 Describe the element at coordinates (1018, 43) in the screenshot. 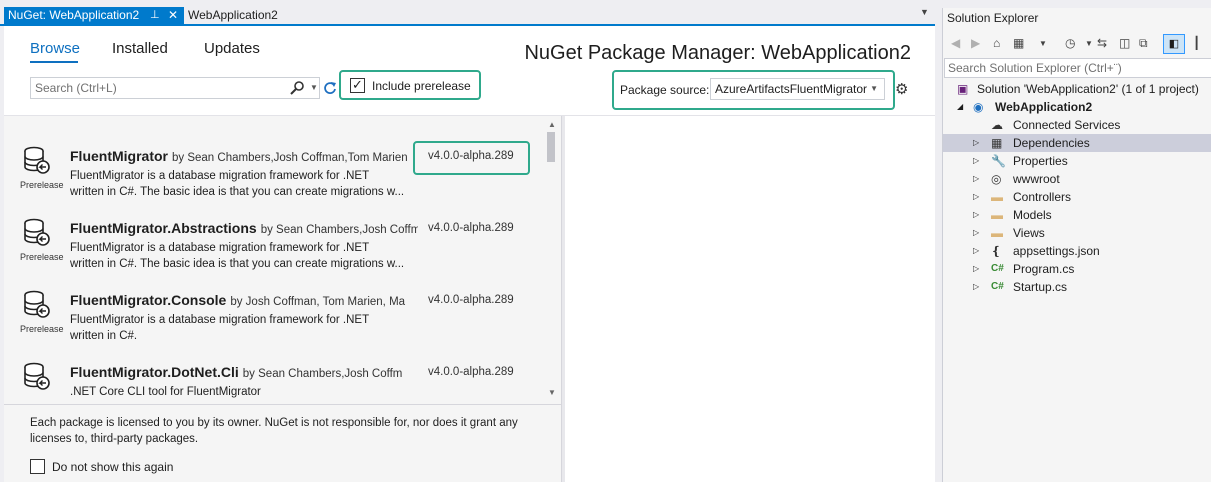

I see `switch-views-icon: ▦` at that location.